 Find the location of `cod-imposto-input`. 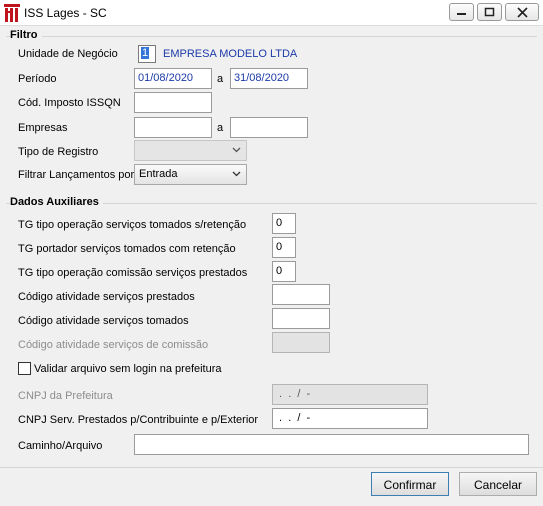

cod-imposto-input is located at coordinates (173, 102).